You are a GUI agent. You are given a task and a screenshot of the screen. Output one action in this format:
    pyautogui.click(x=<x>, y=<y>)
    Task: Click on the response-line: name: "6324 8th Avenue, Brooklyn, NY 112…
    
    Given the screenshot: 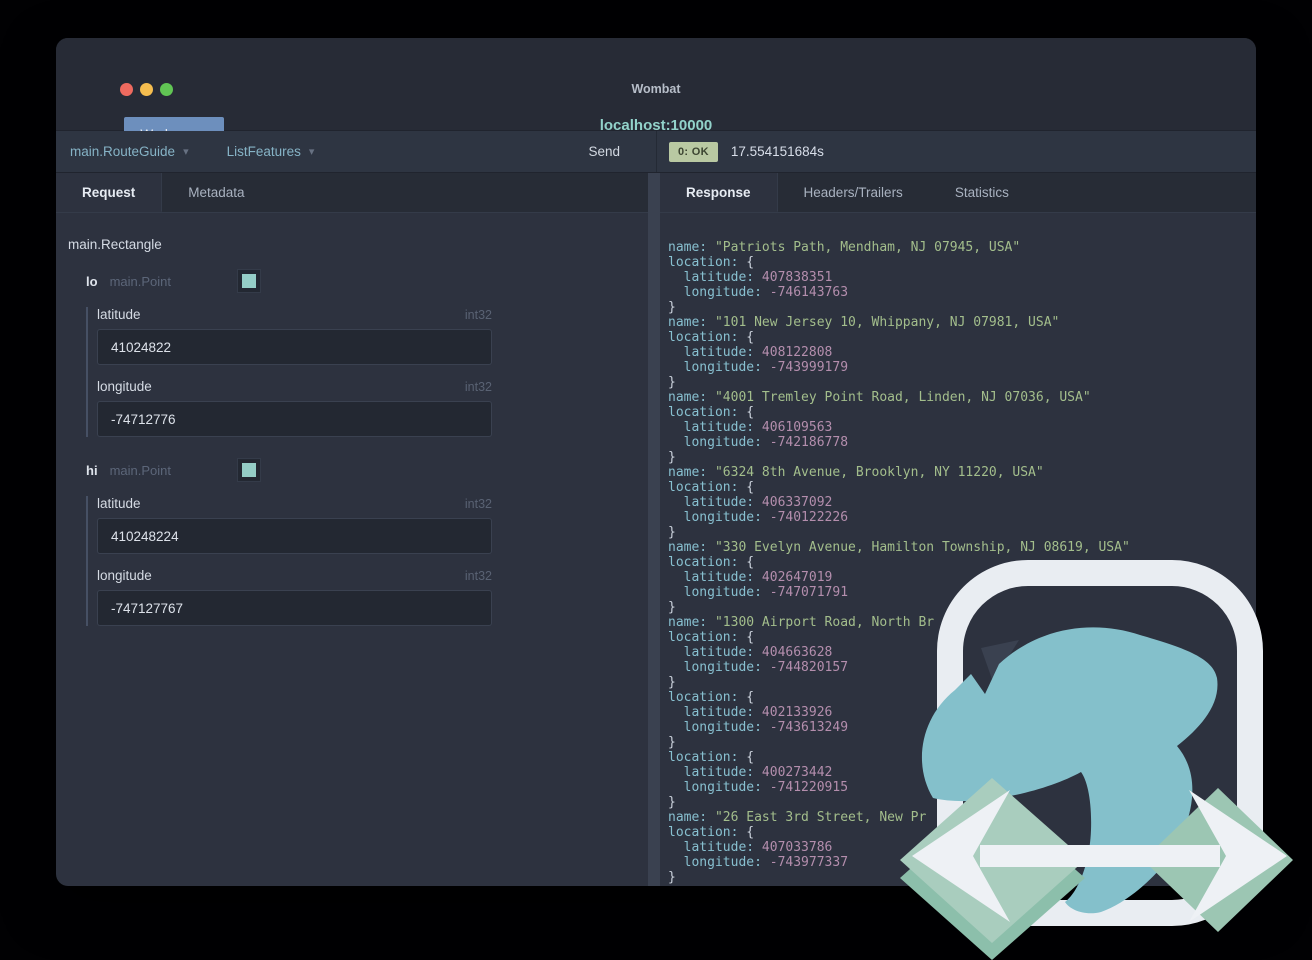 What is the action you would take?
    pyautogui.click(x=856, y=472)
    